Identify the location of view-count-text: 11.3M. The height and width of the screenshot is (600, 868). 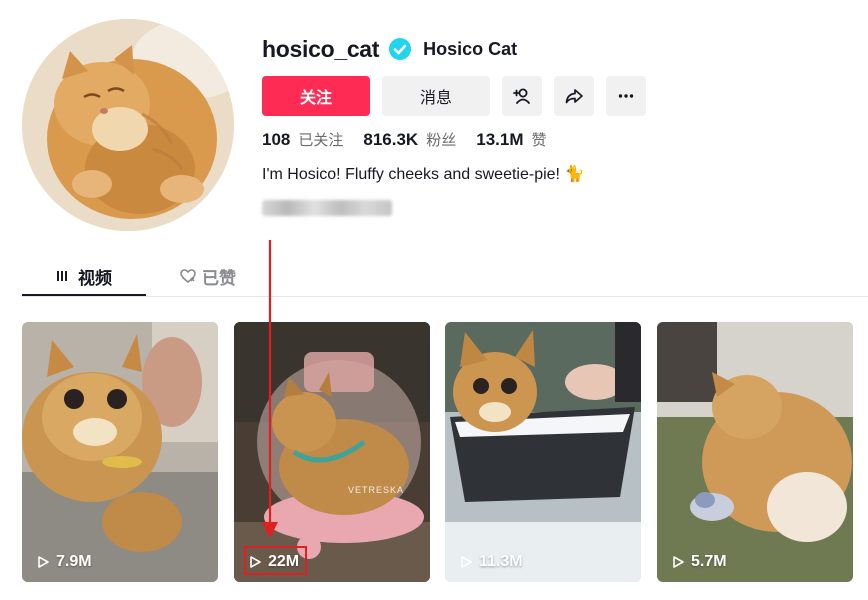
(501, 561).